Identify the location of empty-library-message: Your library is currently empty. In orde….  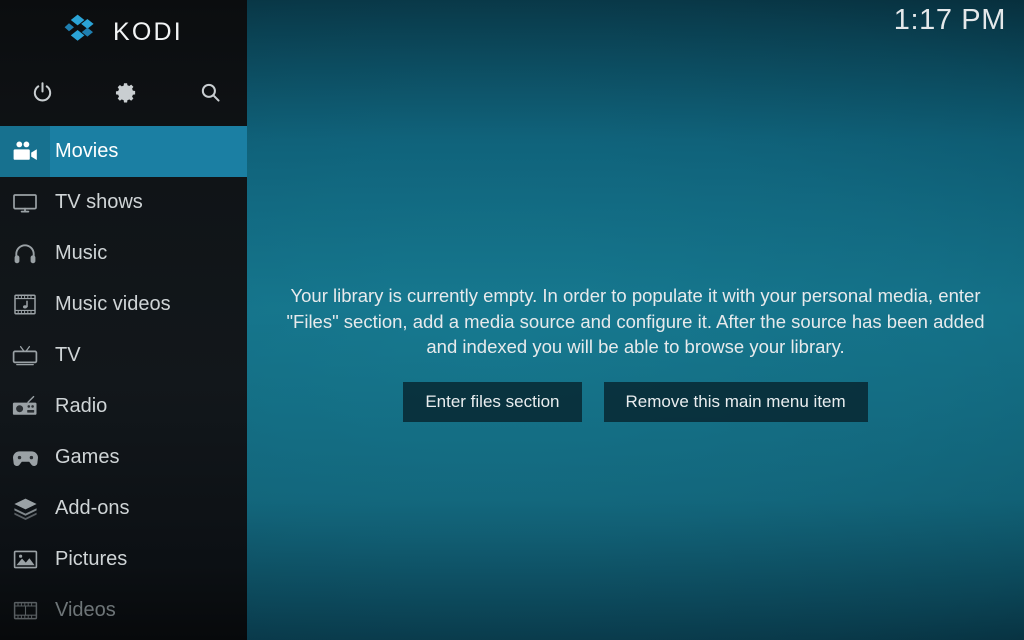
(635, 321).